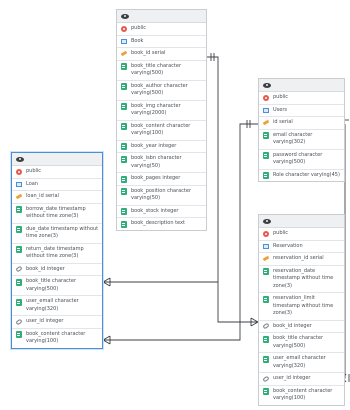 This screenshot has width=350, height=410. I want to click on entity-row: book_description text, so click(161, 224).